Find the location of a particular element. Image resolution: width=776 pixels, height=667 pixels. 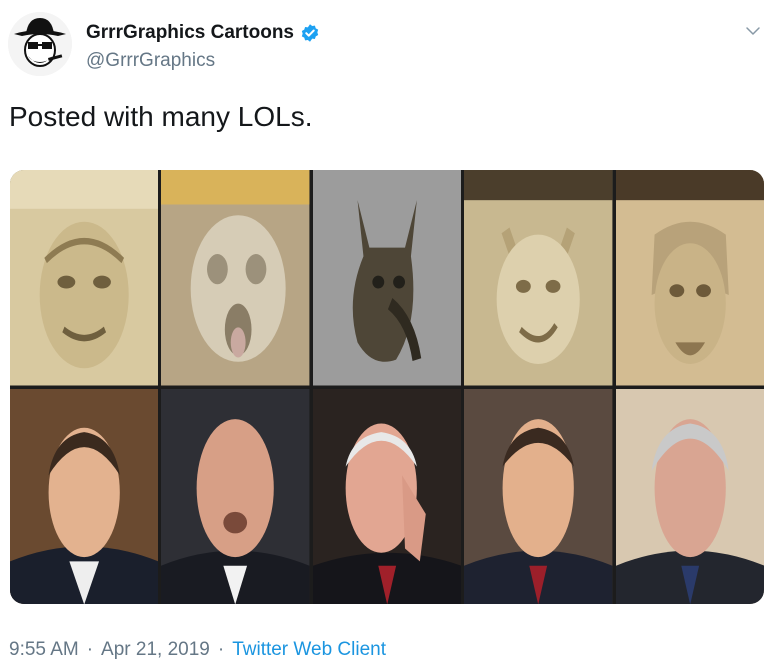

author-name-row: GrrrGraphics Cartoons is located at coordinates (203, 33).